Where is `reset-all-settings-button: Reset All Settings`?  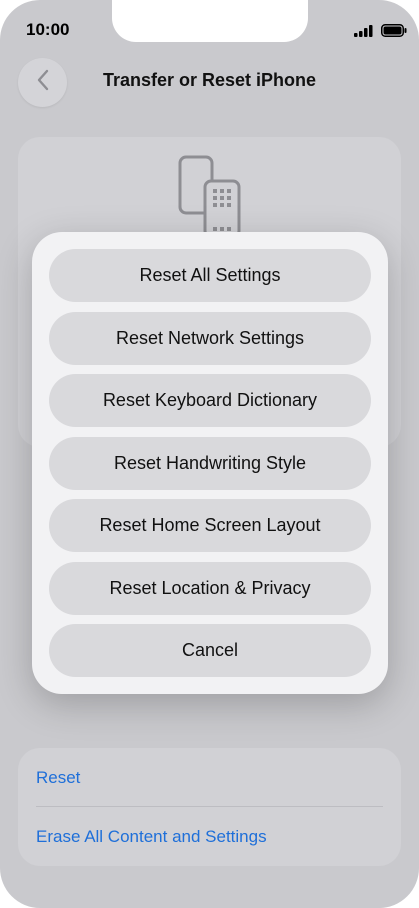 reset-all-settings-button: Reset All Settings is located at coordinates (210, 275).